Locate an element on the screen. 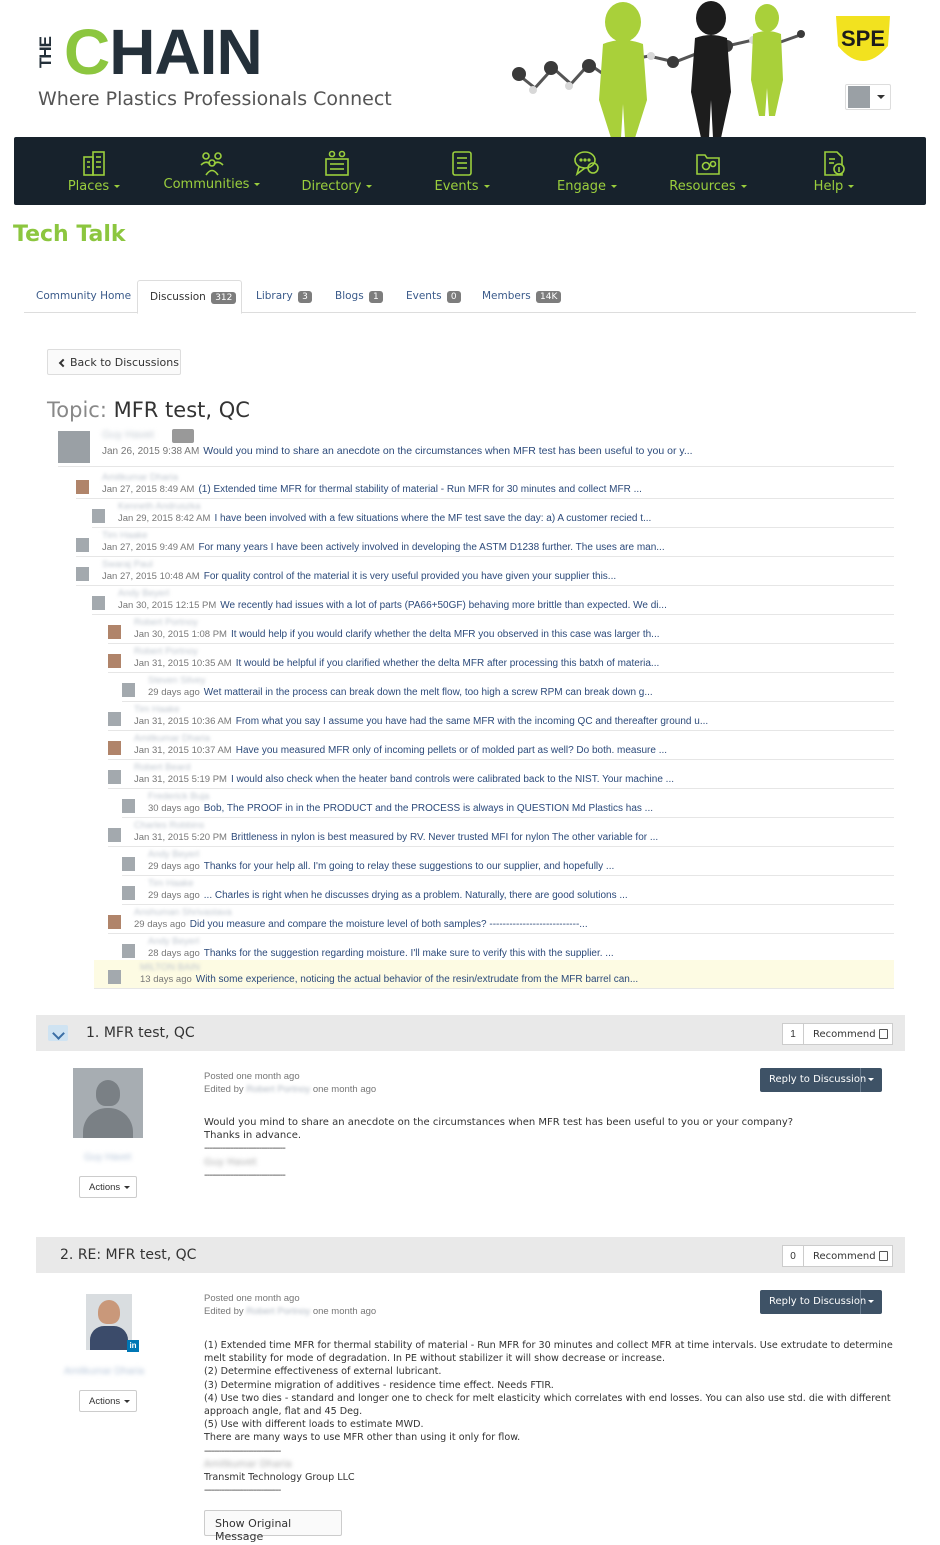 The image size is (940, 1545). linkedin-icon: in is located at coordinates (133, 1346).